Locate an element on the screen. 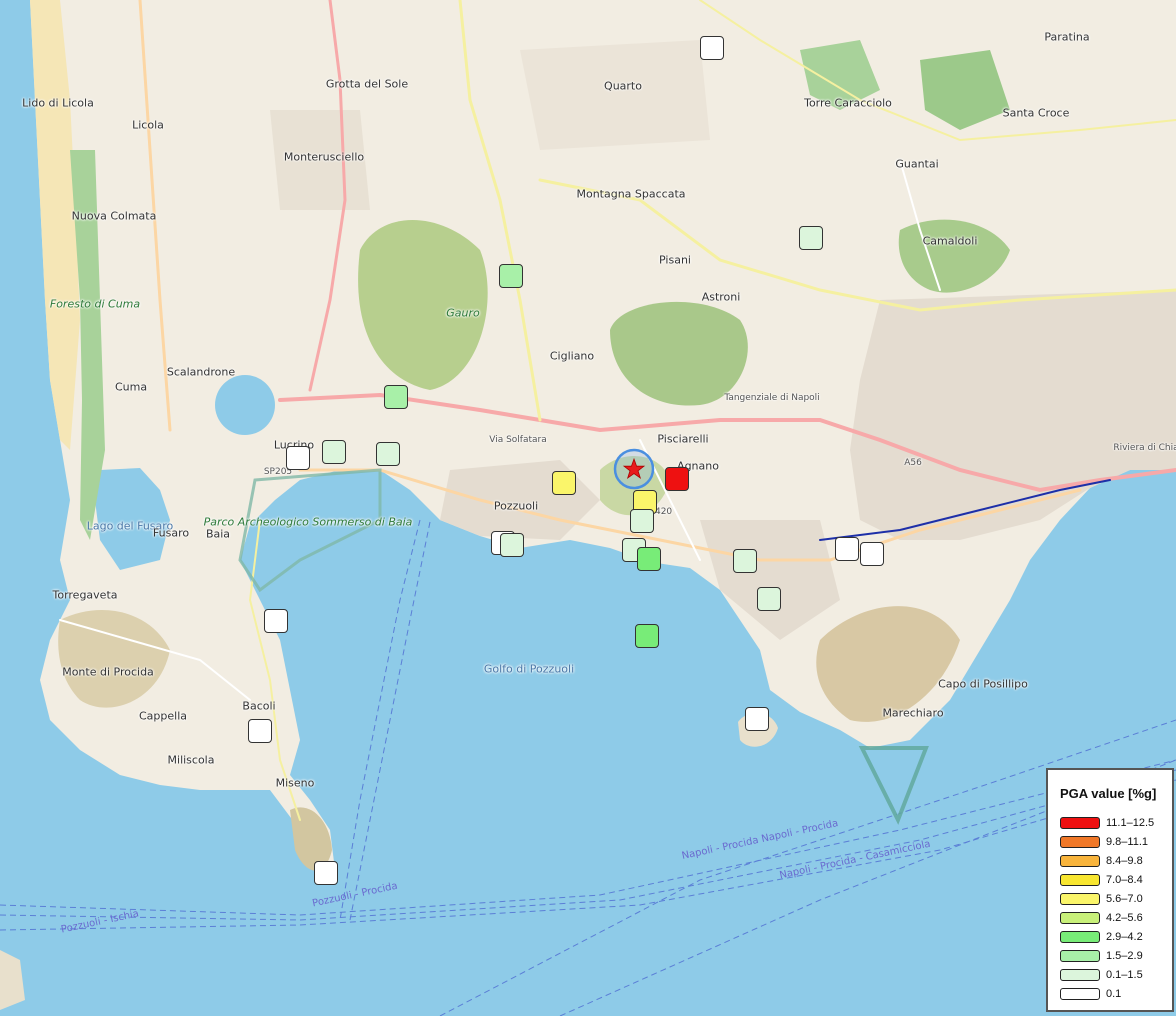 This screenshot has width=1176, height=1016. legend-row: 2.9–4.2 is located at coordinates (1112, 936).